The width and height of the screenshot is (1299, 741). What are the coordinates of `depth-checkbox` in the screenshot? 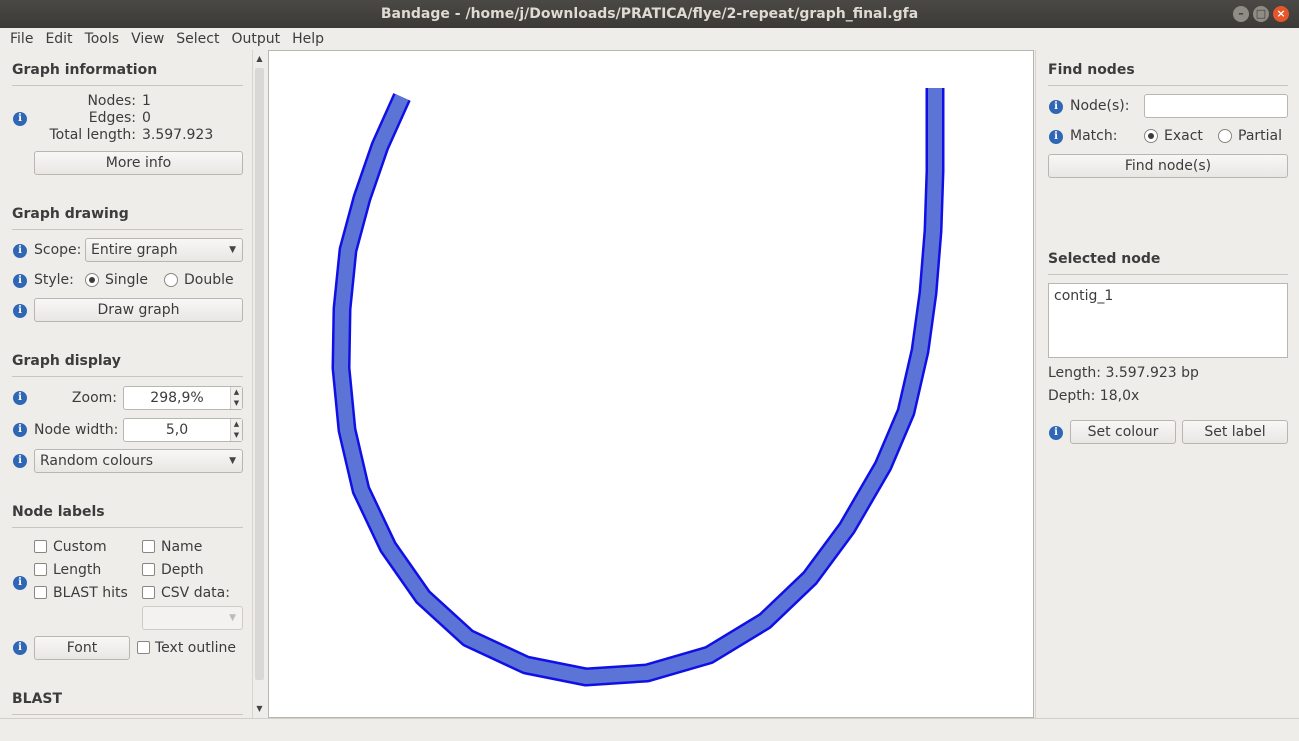 It's located at (148, 569).